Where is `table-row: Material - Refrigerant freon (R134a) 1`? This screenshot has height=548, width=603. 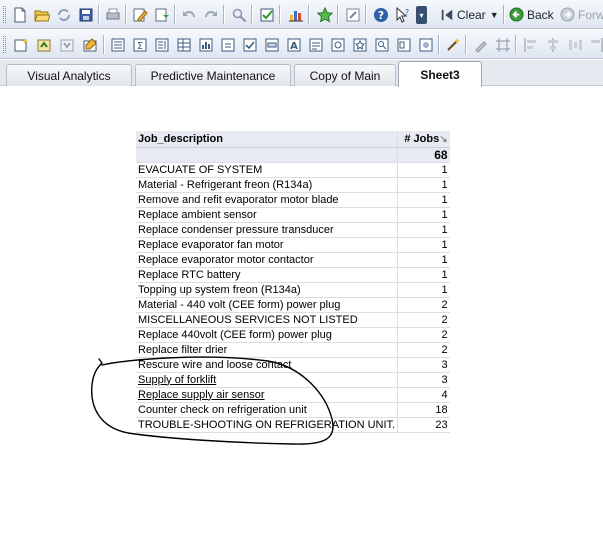 table-row: Material - Refrigerant freon (R134a) 1 is located at coordinates (293, 185).